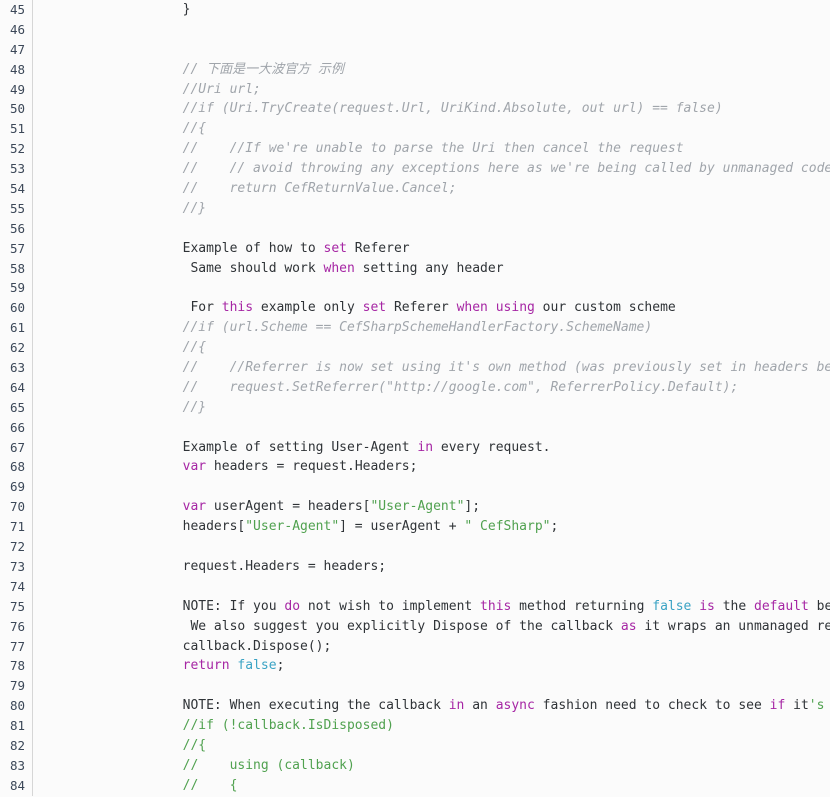 Image resolution: width=830 pixels, height=797 pixels. What do you see at coordinates (17, 149) in the screenshot?
I see `line-number: 52` at bounding box center [17, 149].